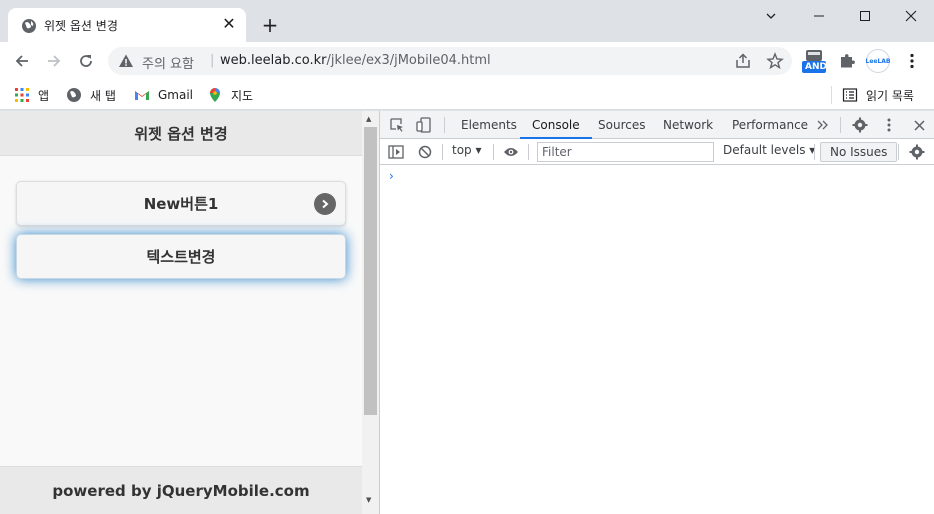 This screenshot has height=514, width=934. I want to click on chevron-down-icon, so click(771, 16).